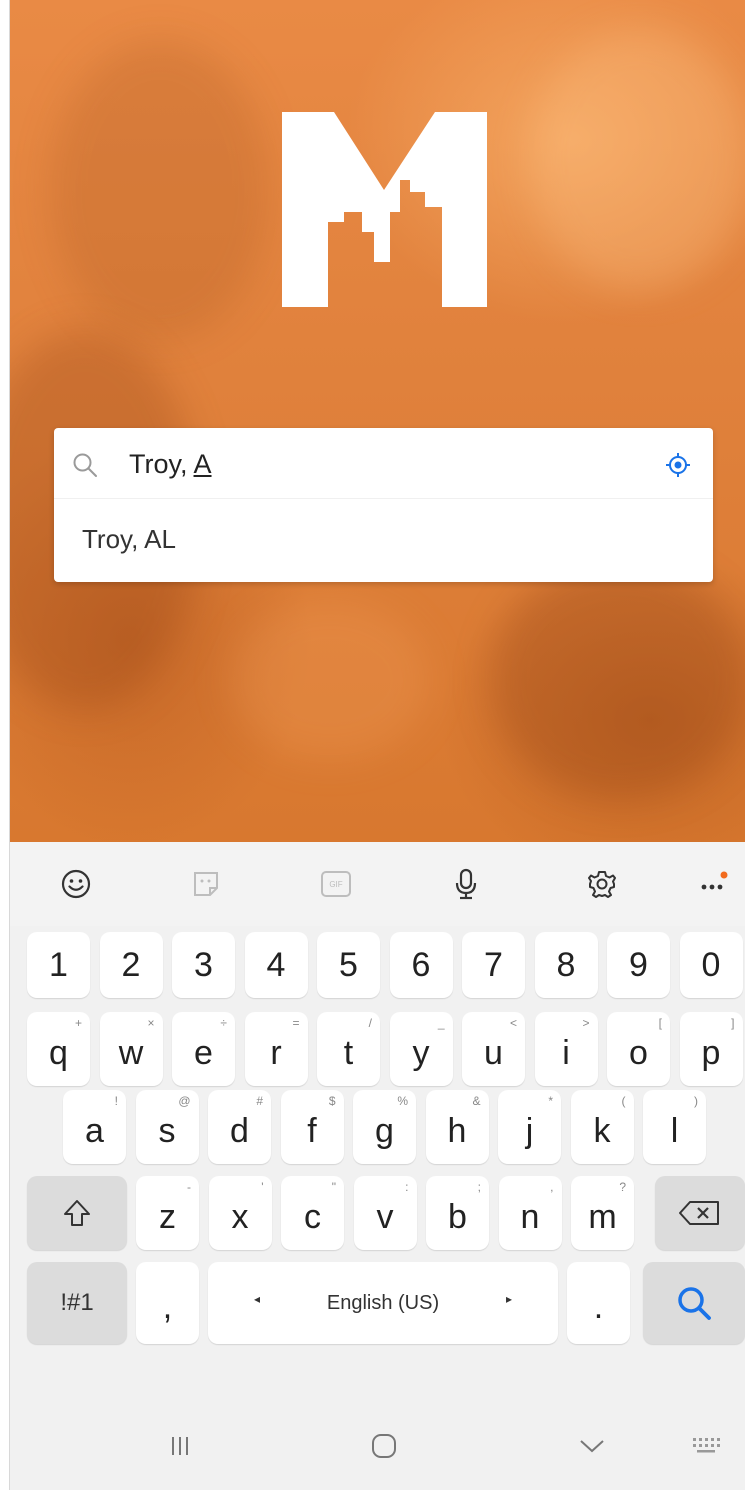  Describe the element at coordinates (711, 965) in the screenshot. I see `key-0: 0` at that location.